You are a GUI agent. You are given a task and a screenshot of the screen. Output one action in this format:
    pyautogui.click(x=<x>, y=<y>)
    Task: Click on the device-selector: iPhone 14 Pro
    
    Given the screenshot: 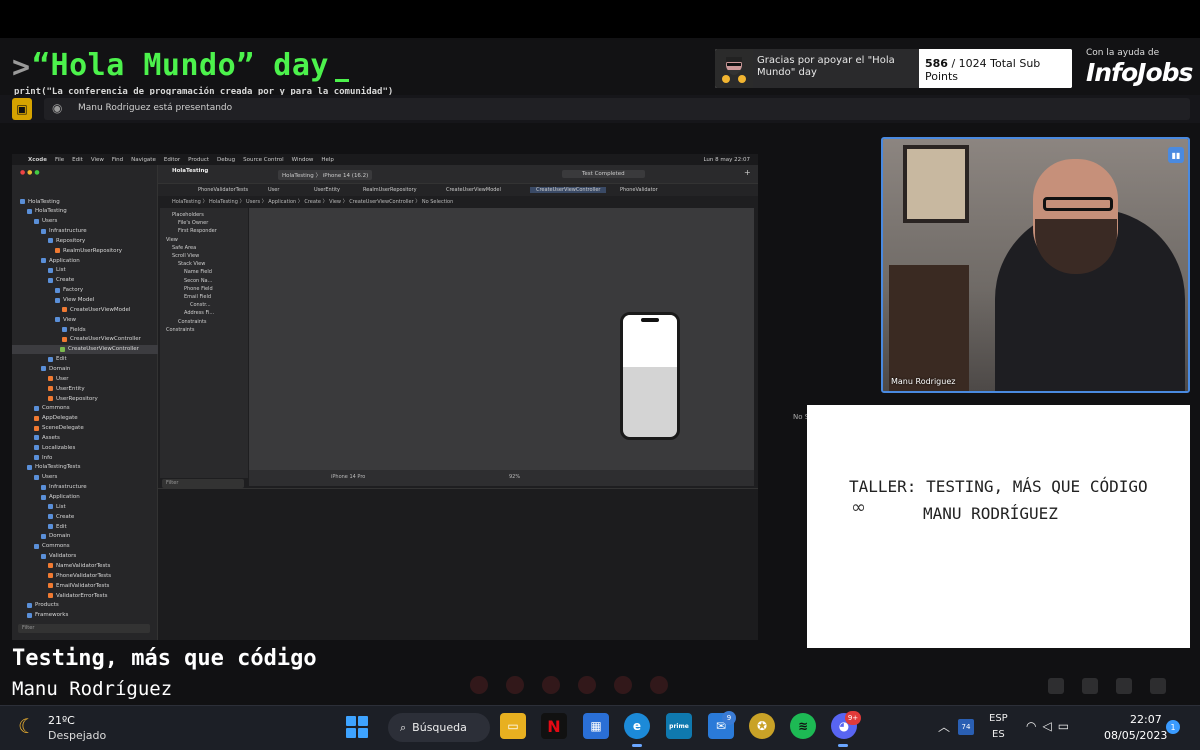 What is the action you would take?
    pyautogui.click(x=348, y=477)
    